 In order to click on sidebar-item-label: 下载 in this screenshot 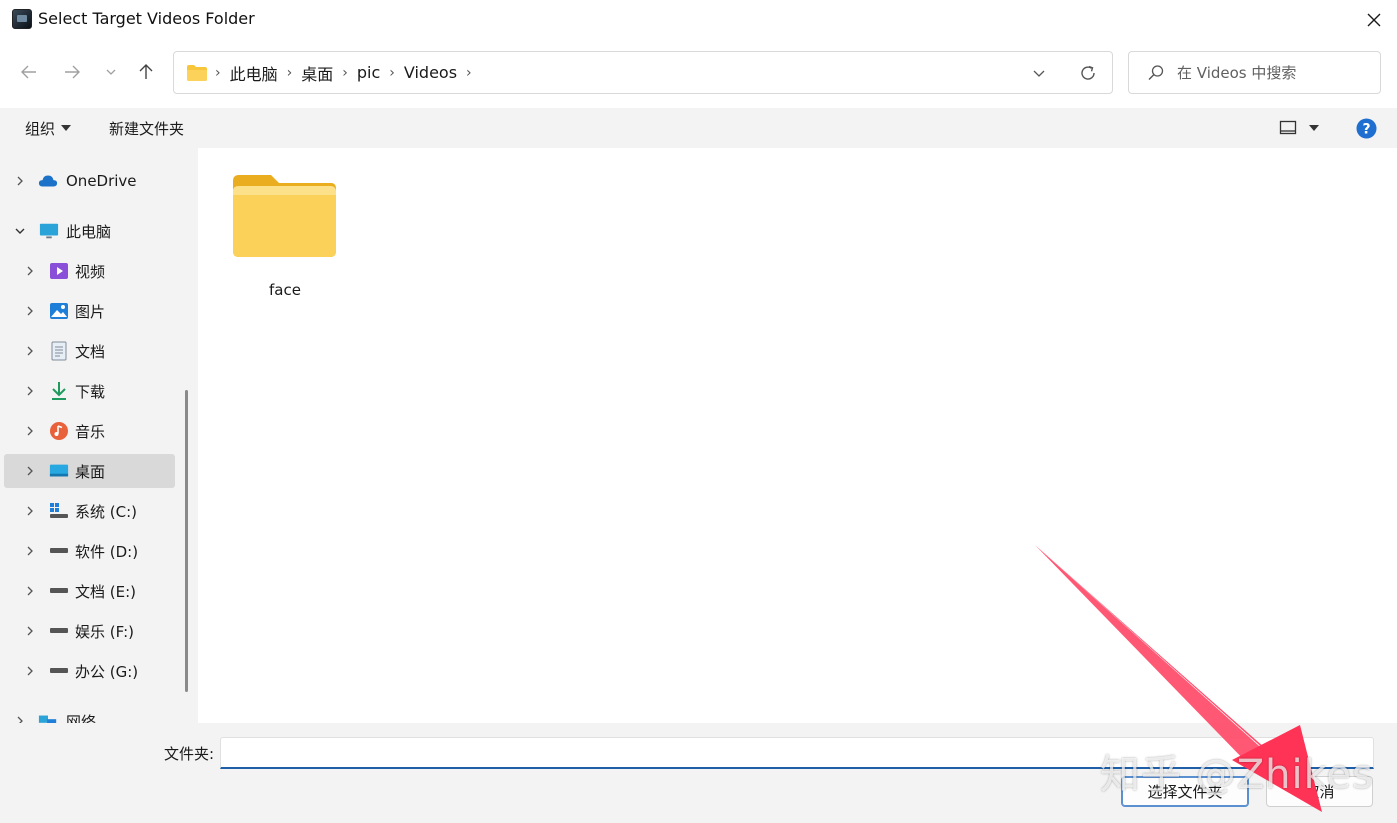, I will do `click(90, 391)`.